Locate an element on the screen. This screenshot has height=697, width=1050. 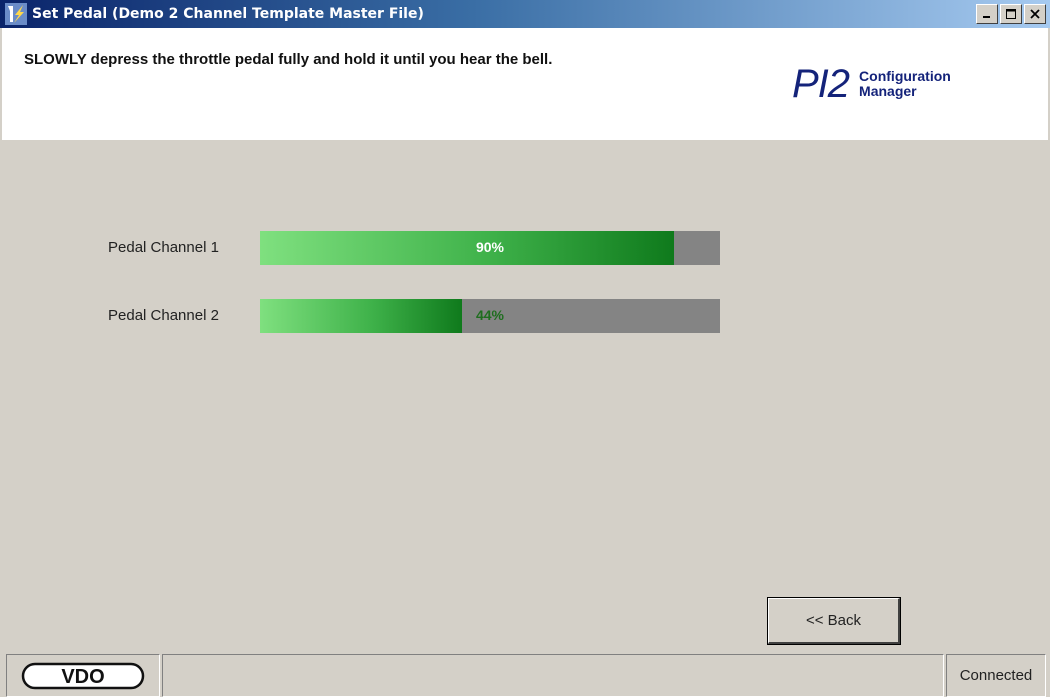
close-icon is located at coordinates (1035, 14).